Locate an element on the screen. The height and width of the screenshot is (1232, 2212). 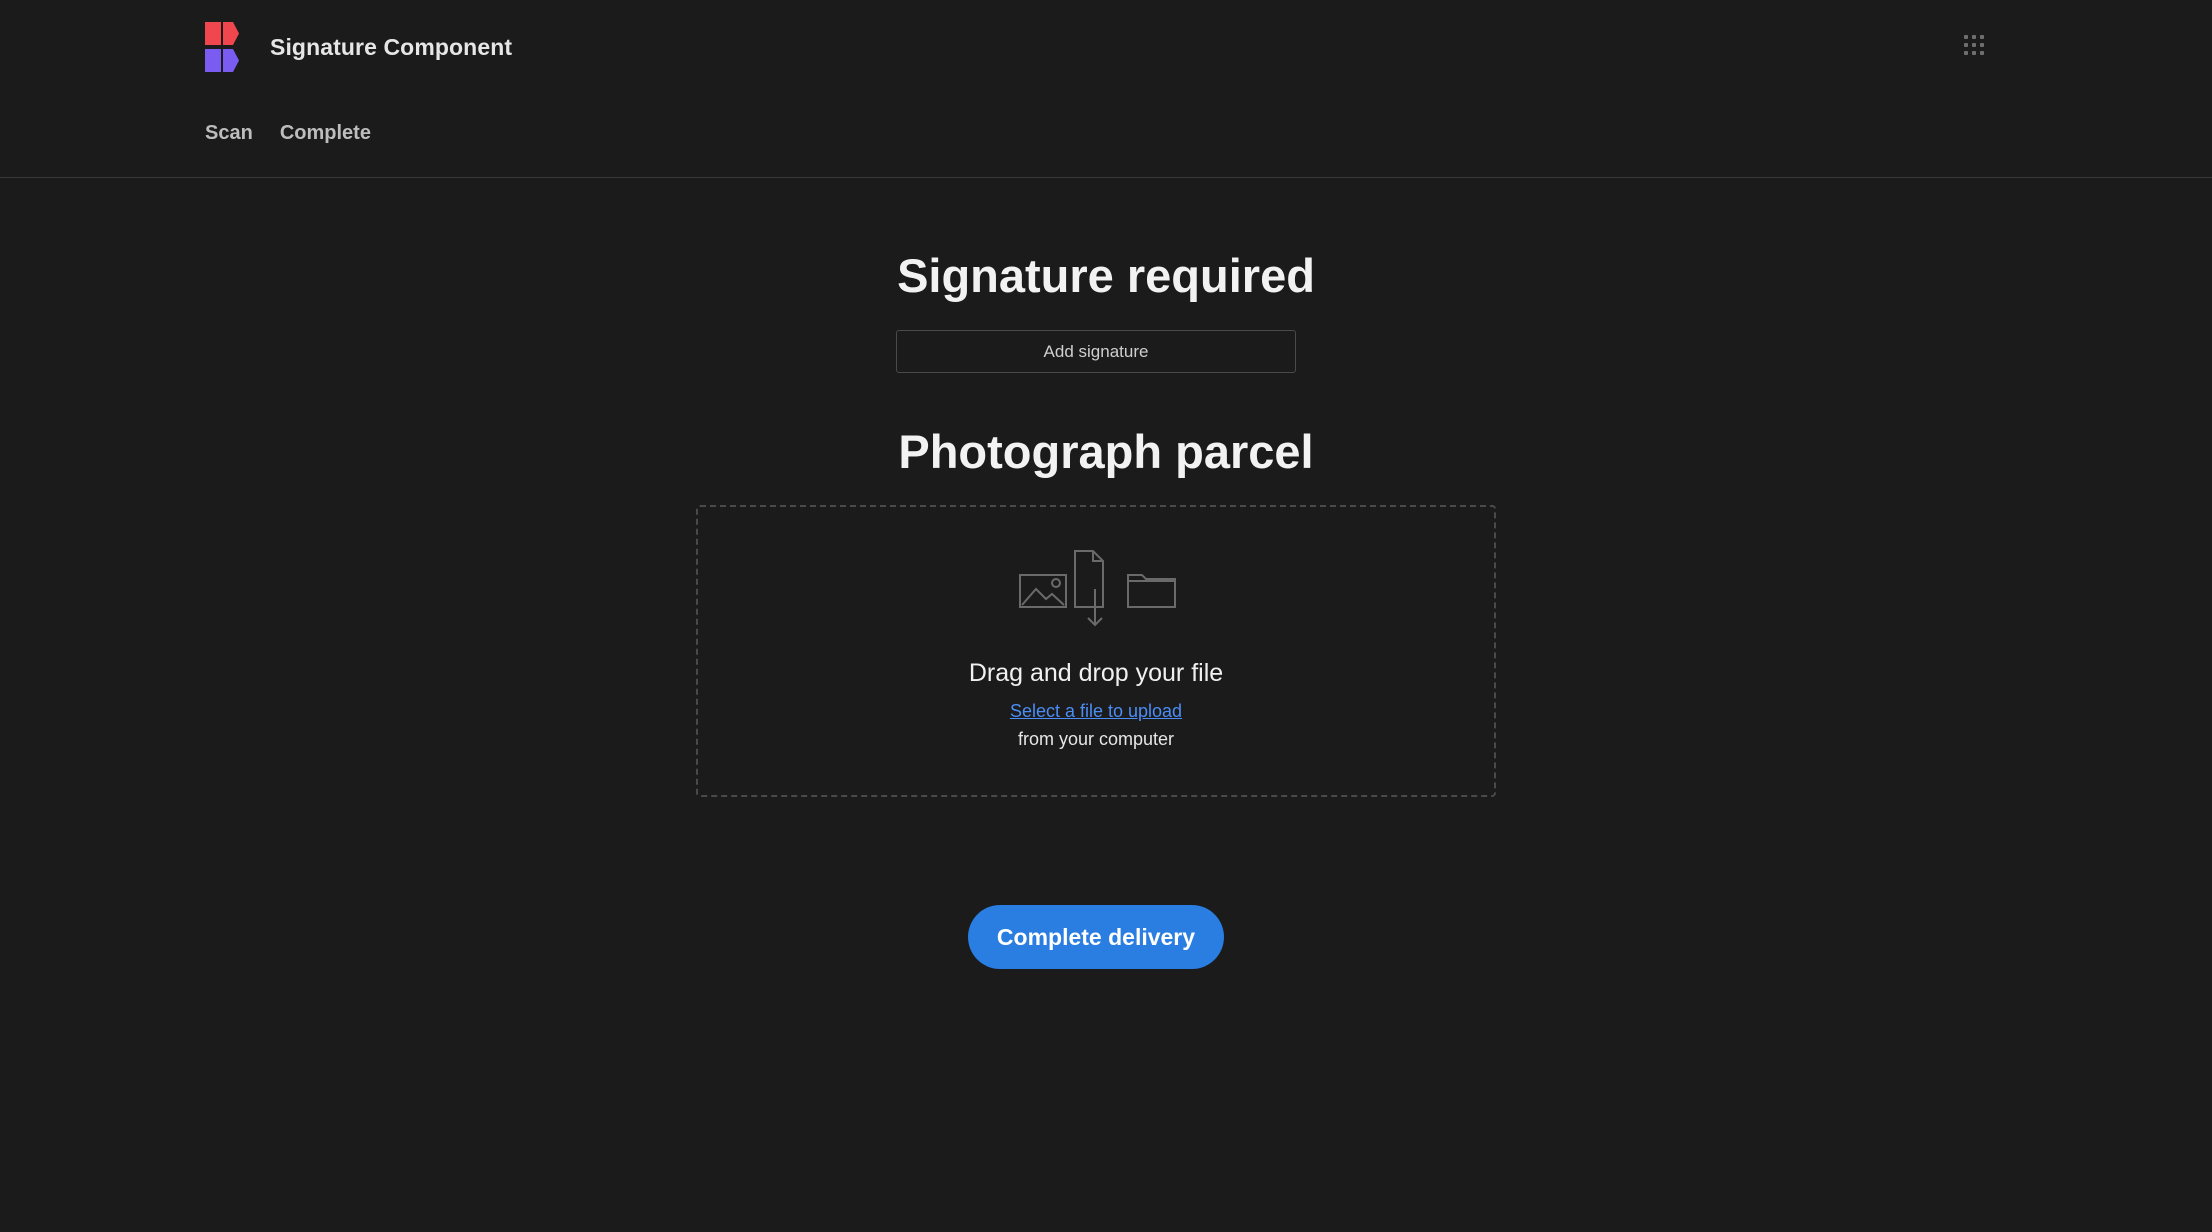
dropzone-link-row: Select a file to upload is located at coordinates (1096, 711).